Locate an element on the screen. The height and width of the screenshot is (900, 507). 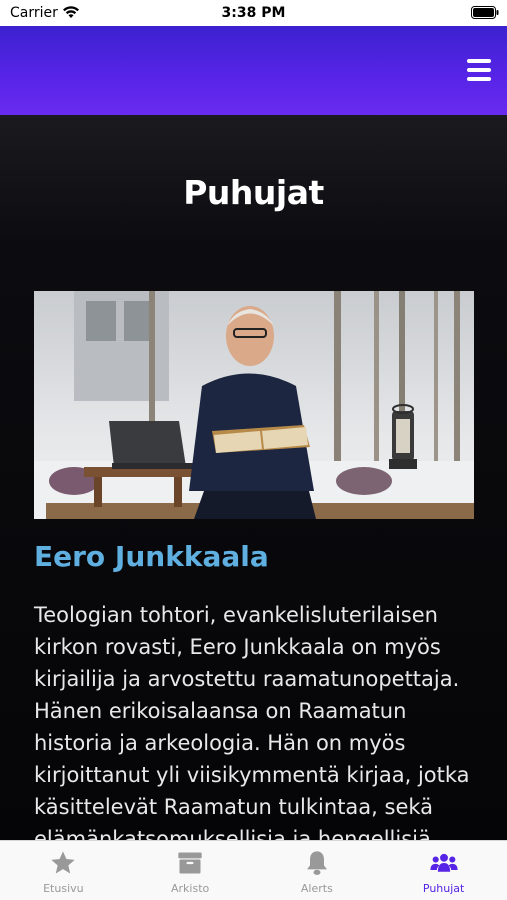
tab-label: Etusivu is located at coordinates (63, 888).